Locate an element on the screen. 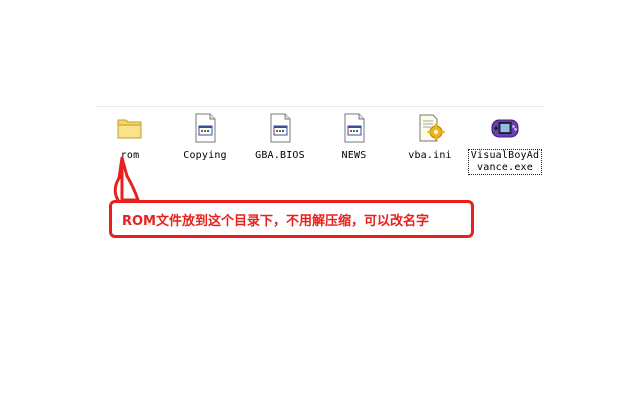  file-item-news: NEWS is located at coordinates (354, 144).